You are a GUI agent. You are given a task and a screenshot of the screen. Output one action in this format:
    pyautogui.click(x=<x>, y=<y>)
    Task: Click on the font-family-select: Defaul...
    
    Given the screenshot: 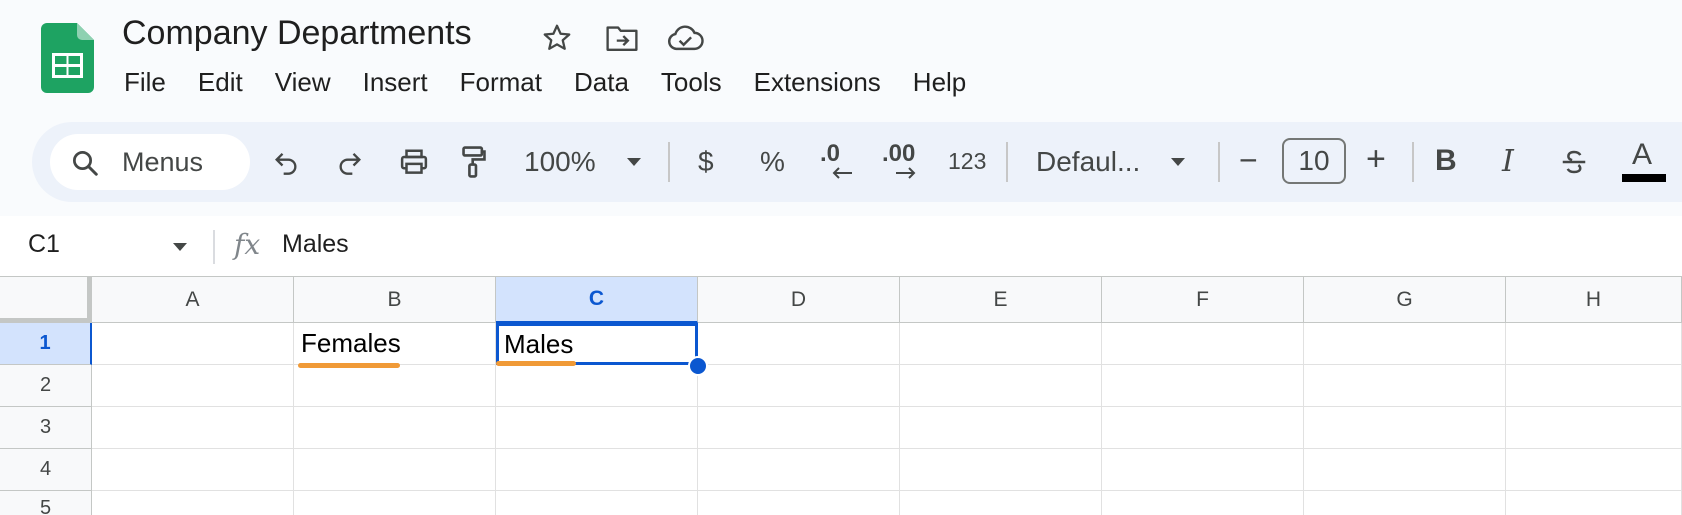 What is the action you would take?
    pyautogui.click(x=1088, y=162)
    